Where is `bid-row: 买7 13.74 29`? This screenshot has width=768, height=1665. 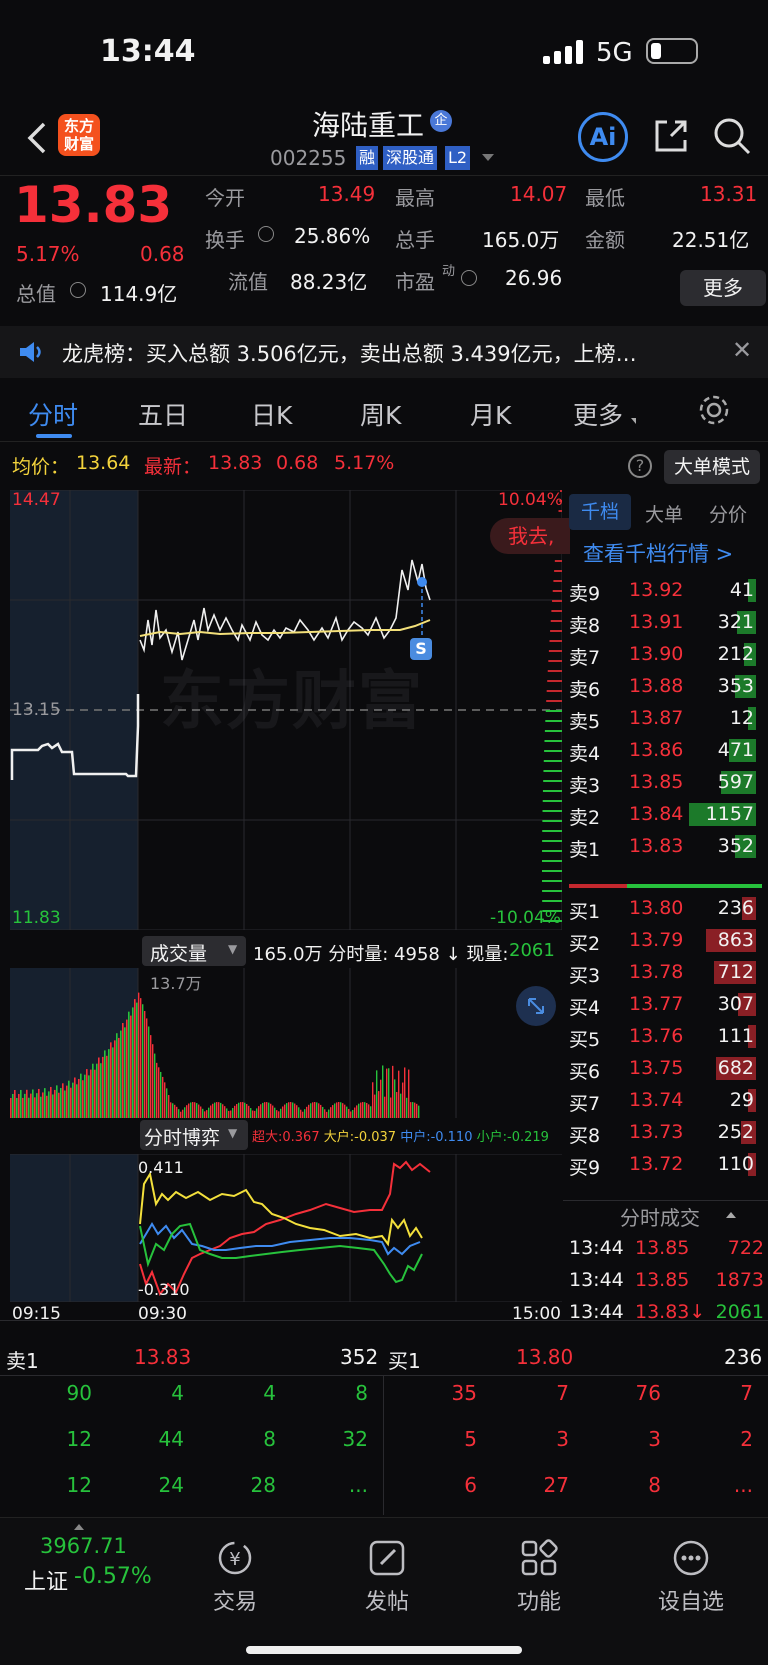 bid-row: 买7 13.74 29 is located at coordinates (665, 1101).